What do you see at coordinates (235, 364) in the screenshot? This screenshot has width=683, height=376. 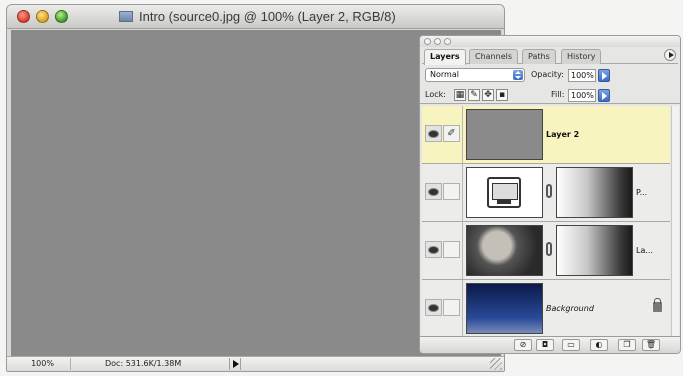 I see `status-menu-arrow-icon` at bounding box center [235, 364].